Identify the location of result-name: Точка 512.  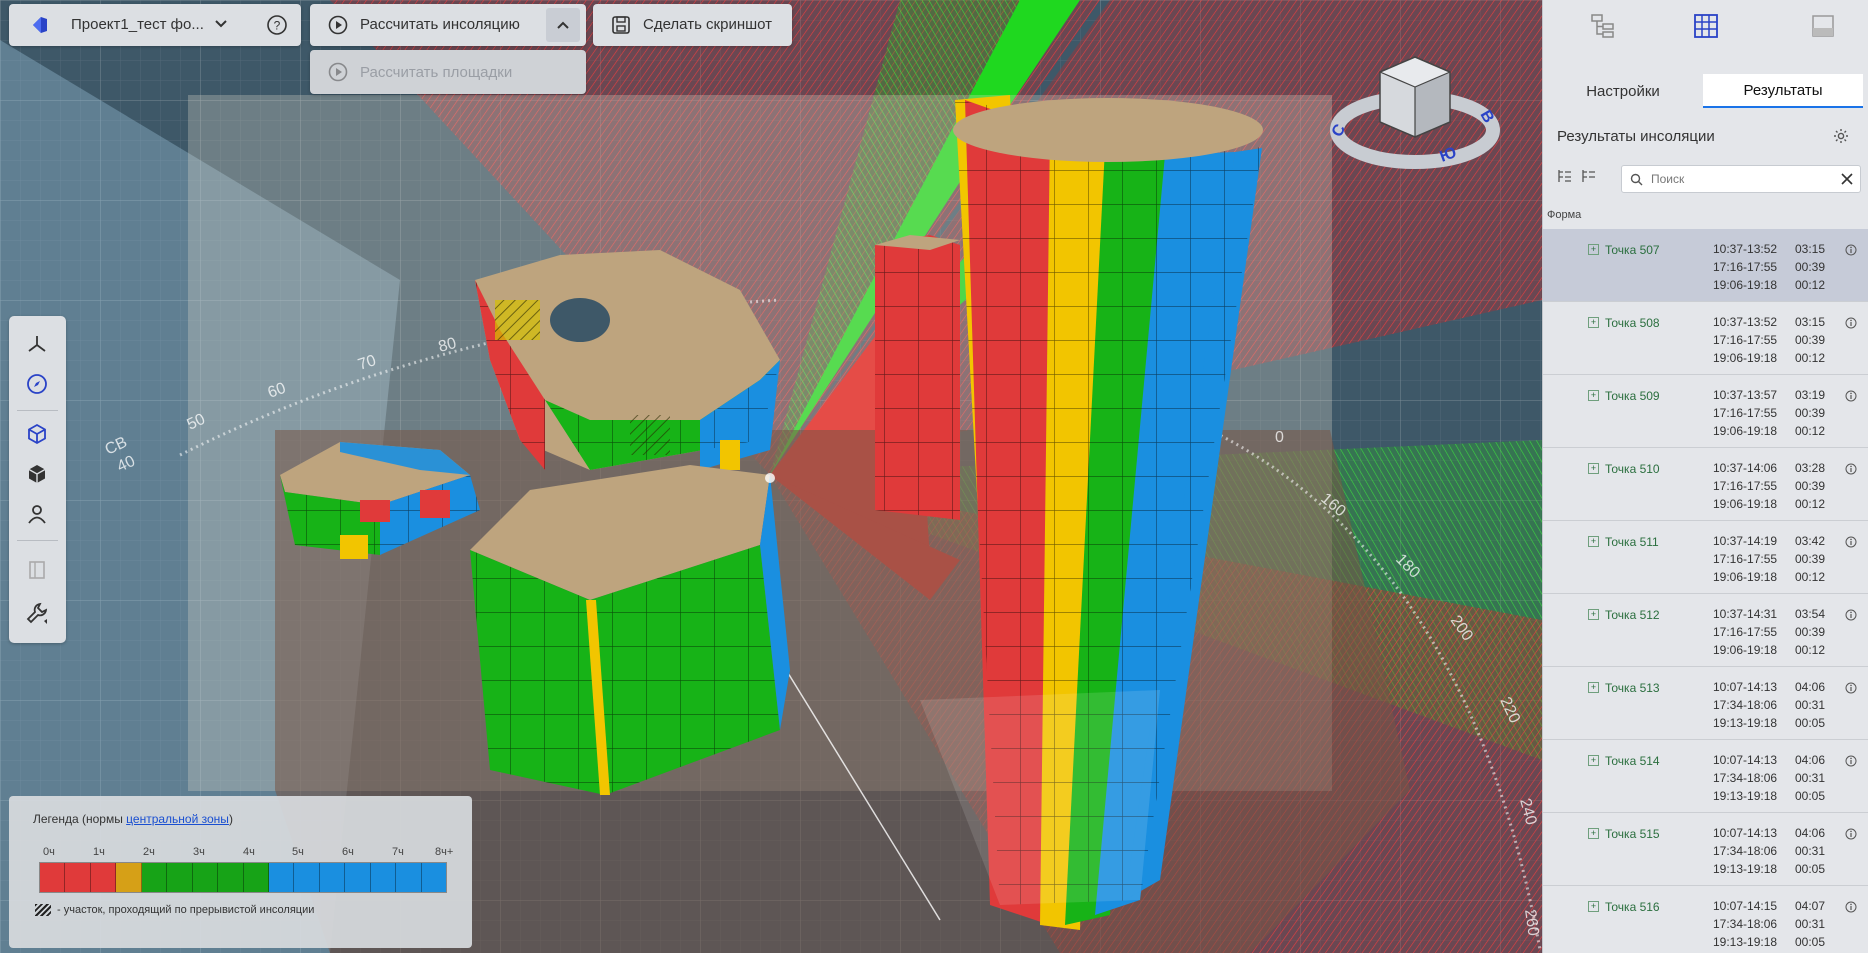
(1632, 615).